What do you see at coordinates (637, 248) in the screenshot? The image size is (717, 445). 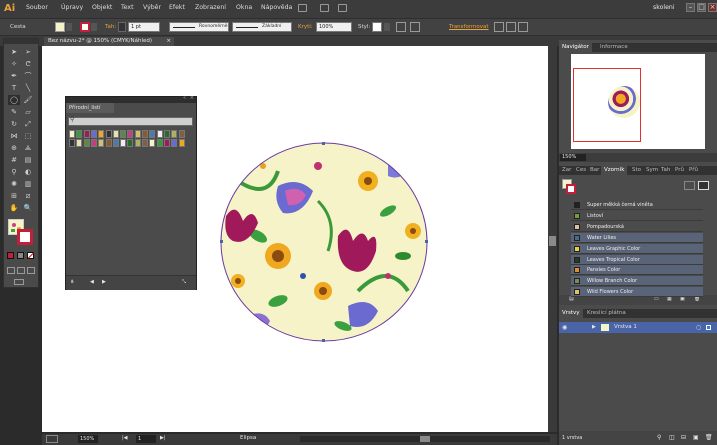 I see `swatch-row: Leaves Graphic Color` at bounding box center [637, 248].